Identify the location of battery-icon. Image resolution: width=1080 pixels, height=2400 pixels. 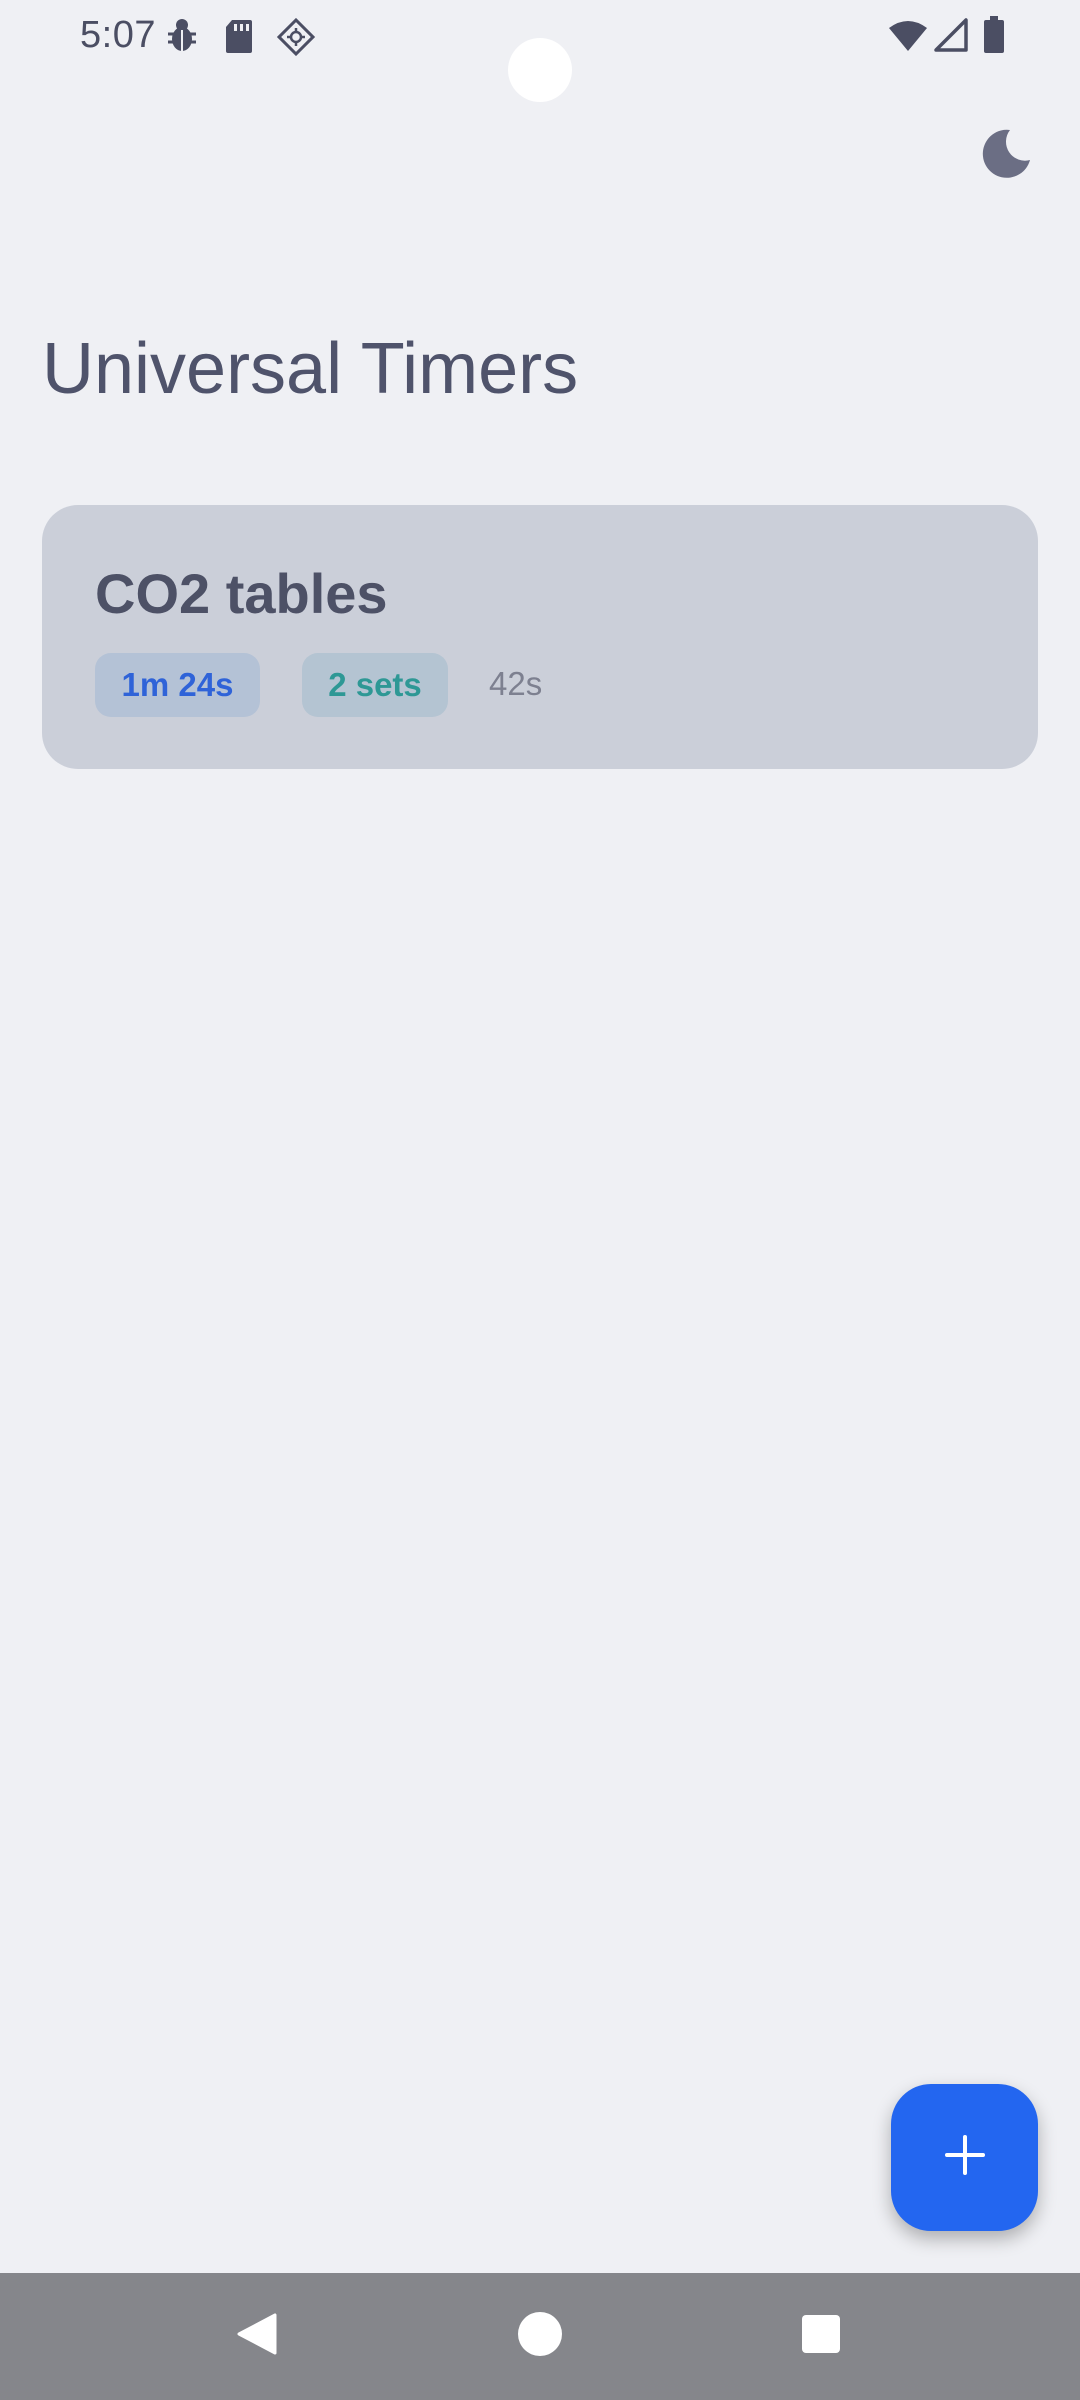
(994, 37).